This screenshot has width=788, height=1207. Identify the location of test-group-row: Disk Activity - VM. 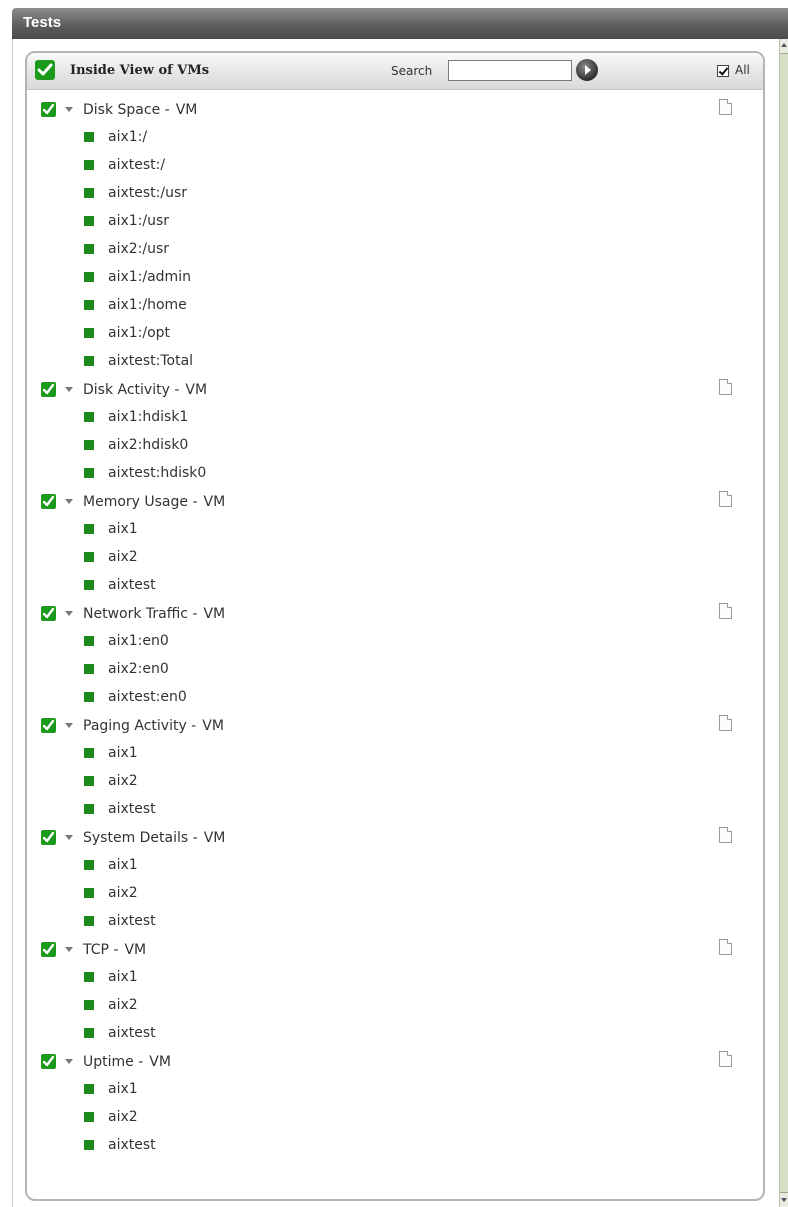
(395, 387).